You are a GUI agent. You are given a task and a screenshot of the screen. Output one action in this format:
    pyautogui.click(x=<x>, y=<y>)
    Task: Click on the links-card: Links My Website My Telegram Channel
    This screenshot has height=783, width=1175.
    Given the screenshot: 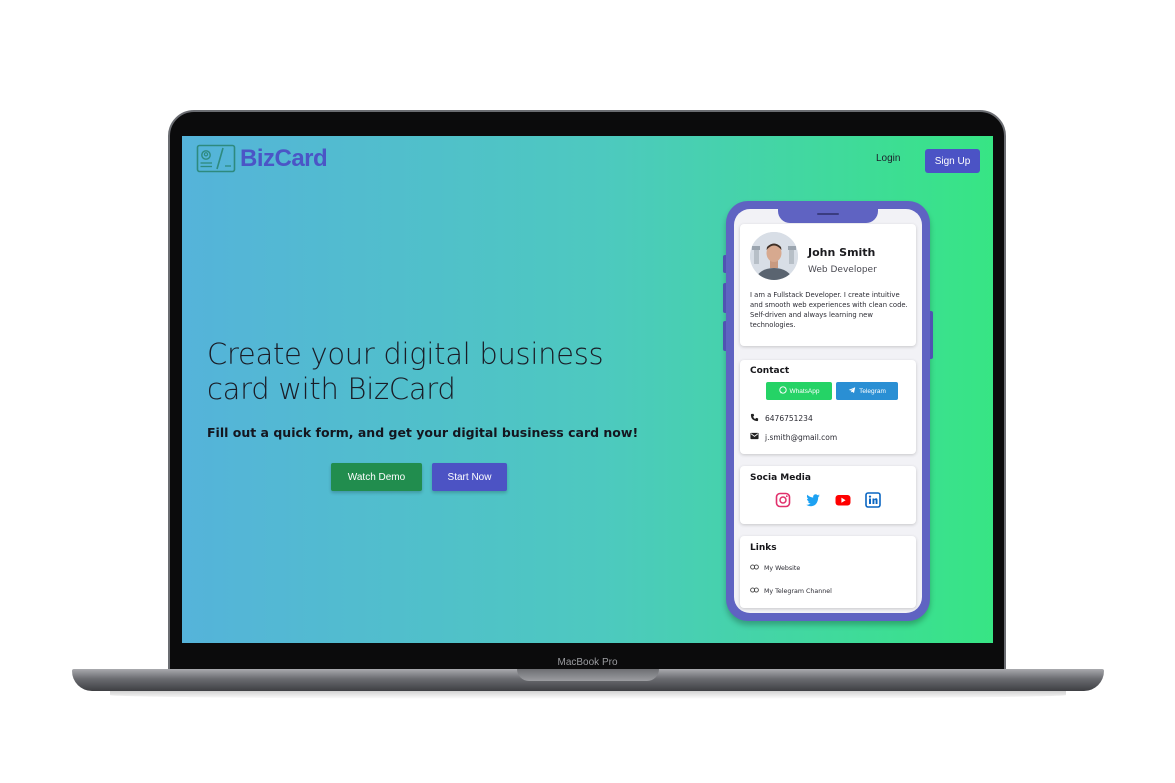 What is the action you would take?
    pyautogui.click(x=828, y=572)
    